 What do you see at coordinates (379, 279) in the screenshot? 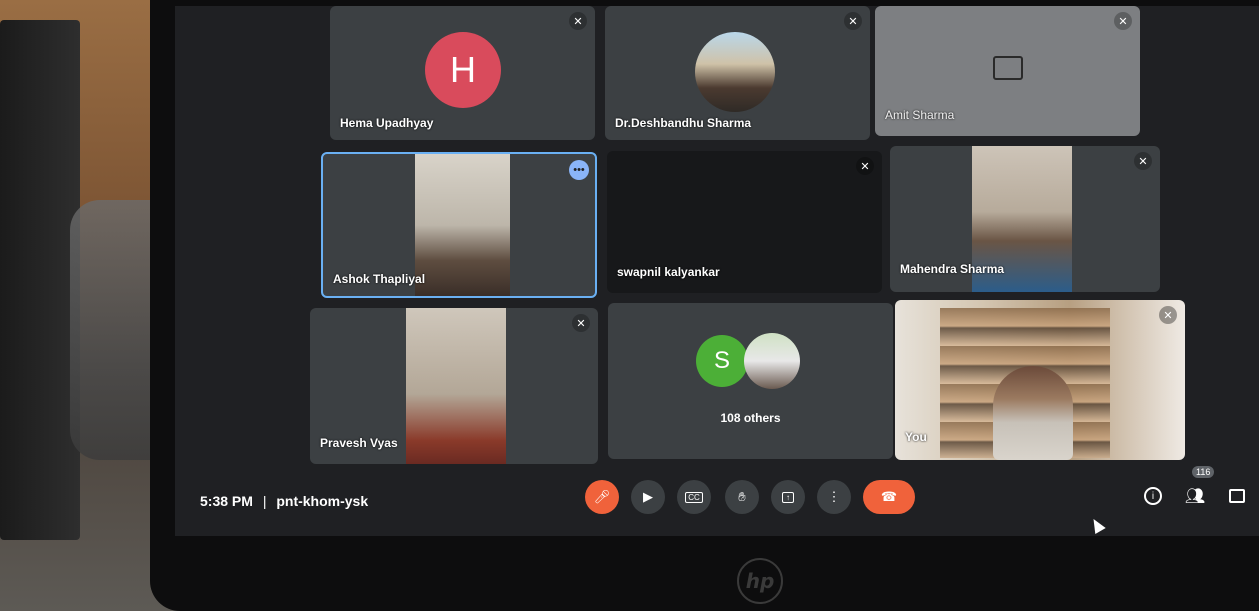
I see `participant-name: Ashok Thapliyal` at bounding box center [379, 279].